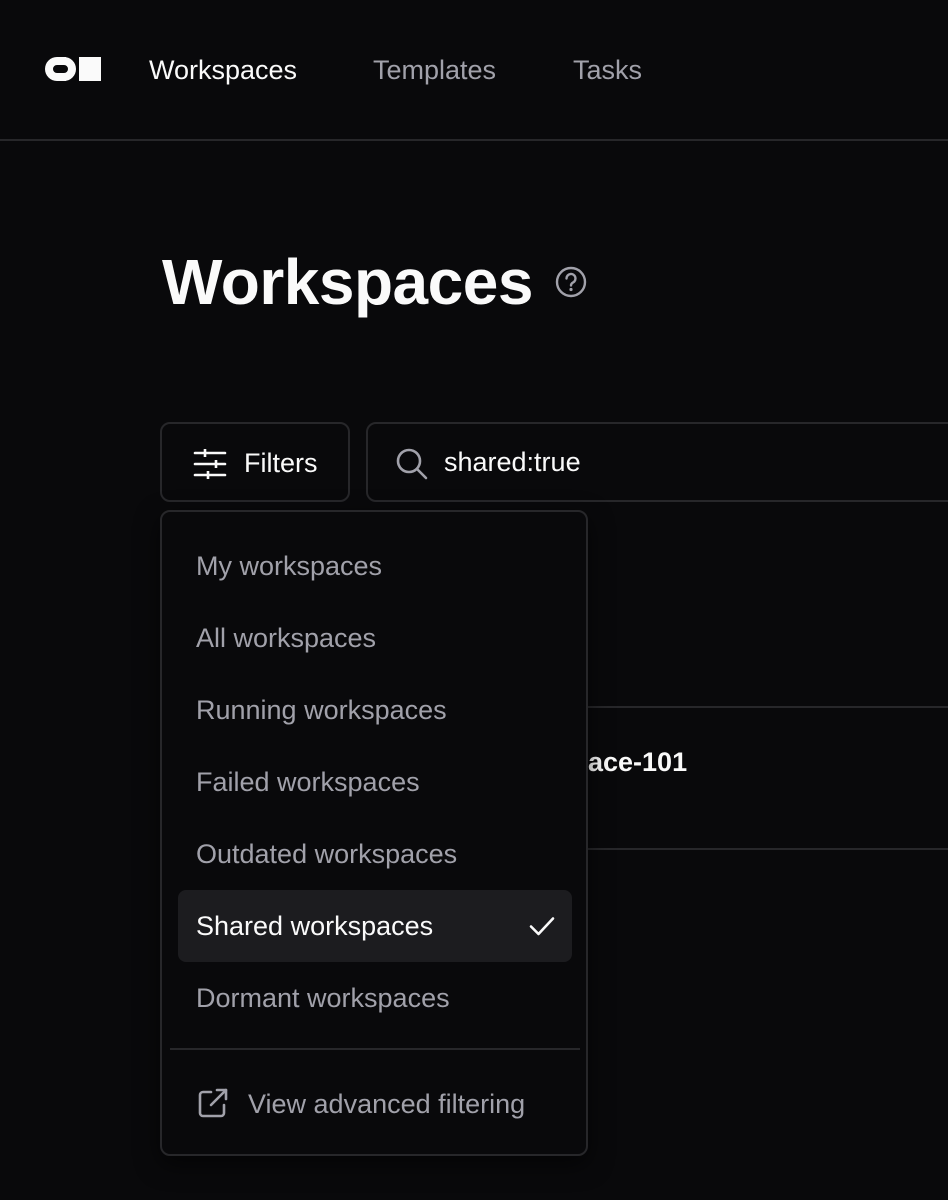  I want to click on nav-templates: Templates, so click(434, 70).